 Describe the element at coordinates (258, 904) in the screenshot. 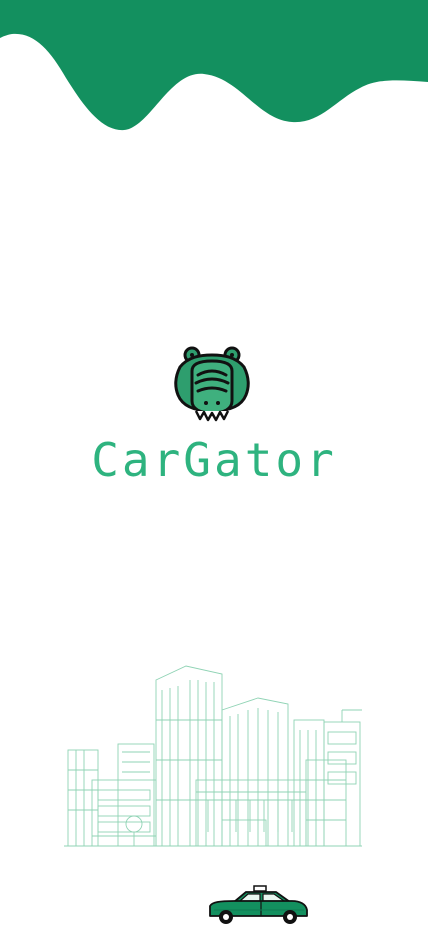

I see `taxi-car-illustration` at that location.